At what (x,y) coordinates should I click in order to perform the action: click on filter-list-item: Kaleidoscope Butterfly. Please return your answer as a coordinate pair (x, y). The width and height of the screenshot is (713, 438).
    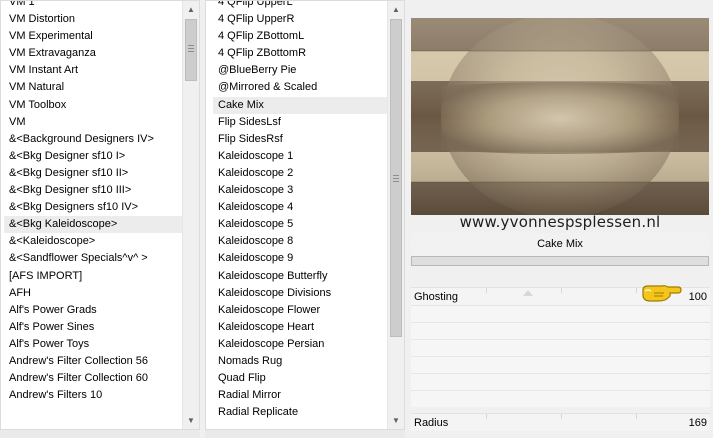
    Looking at the image, I should click on (300, 276).